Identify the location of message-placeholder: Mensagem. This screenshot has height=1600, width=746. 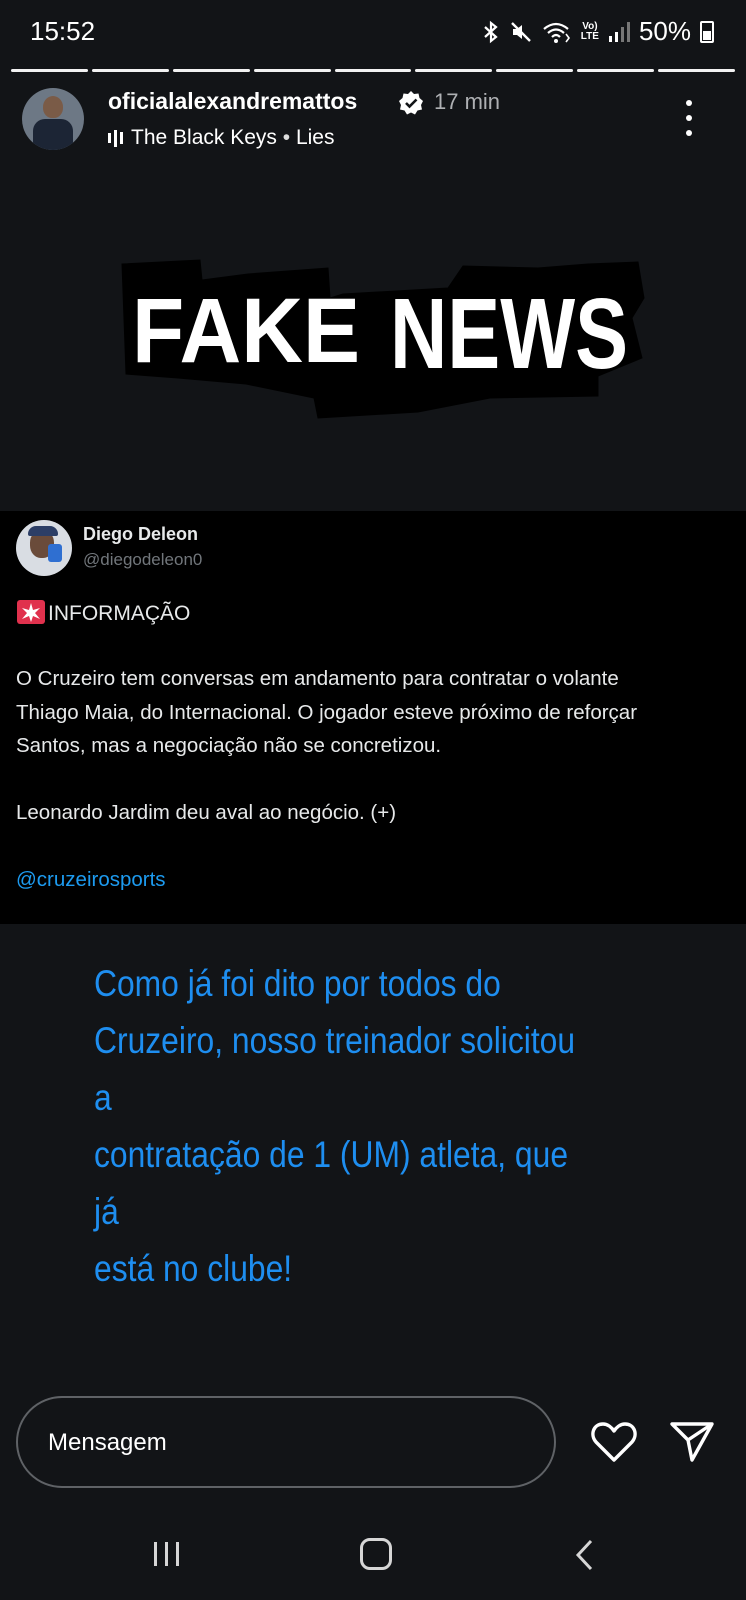
(107, 1442).